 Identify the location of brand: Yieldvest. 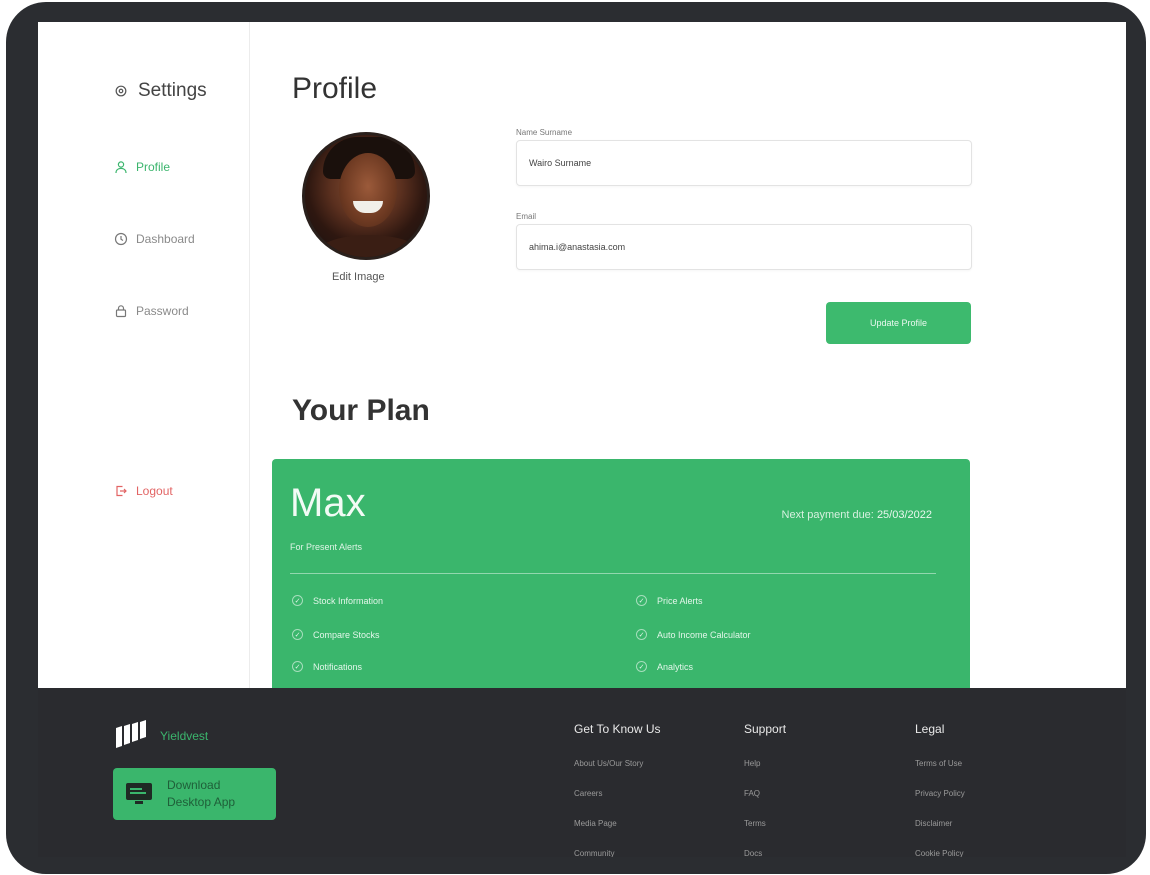
(161, 736).